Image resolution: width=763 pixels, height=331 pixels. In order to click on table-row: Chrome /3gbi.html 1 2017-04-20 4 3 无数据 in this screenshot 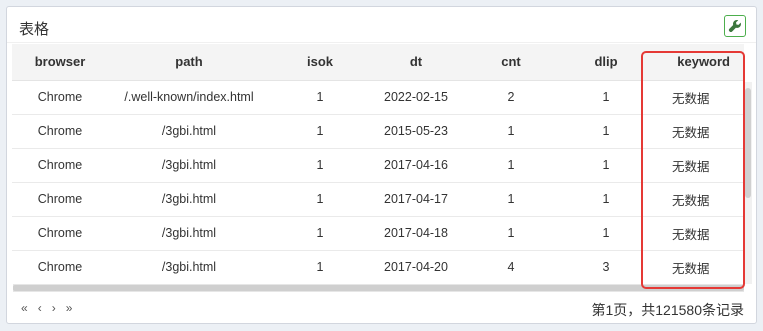, I will do `click(378, 267)`.